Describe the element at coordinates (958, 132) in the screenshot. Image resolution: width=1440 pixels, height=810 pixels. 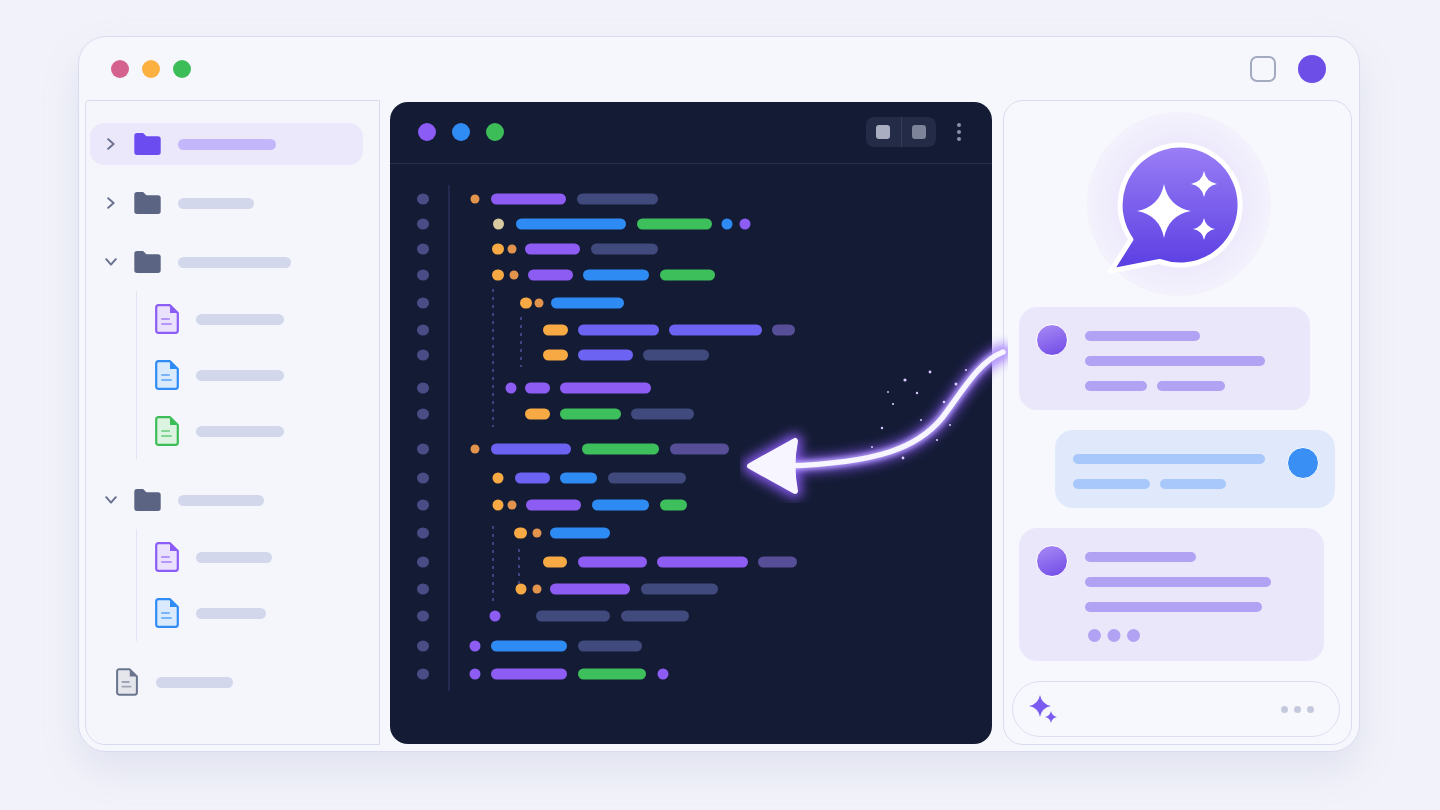
I see `kebab-menu-icon` at that location.